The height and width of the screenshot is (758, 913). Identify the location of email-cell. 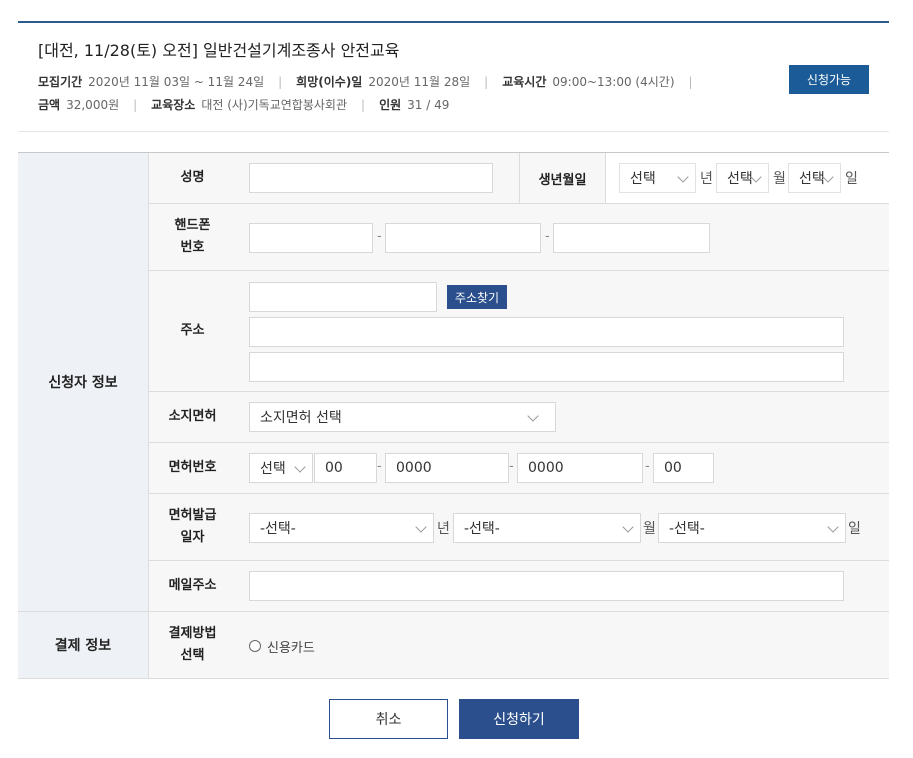
(562, 586).